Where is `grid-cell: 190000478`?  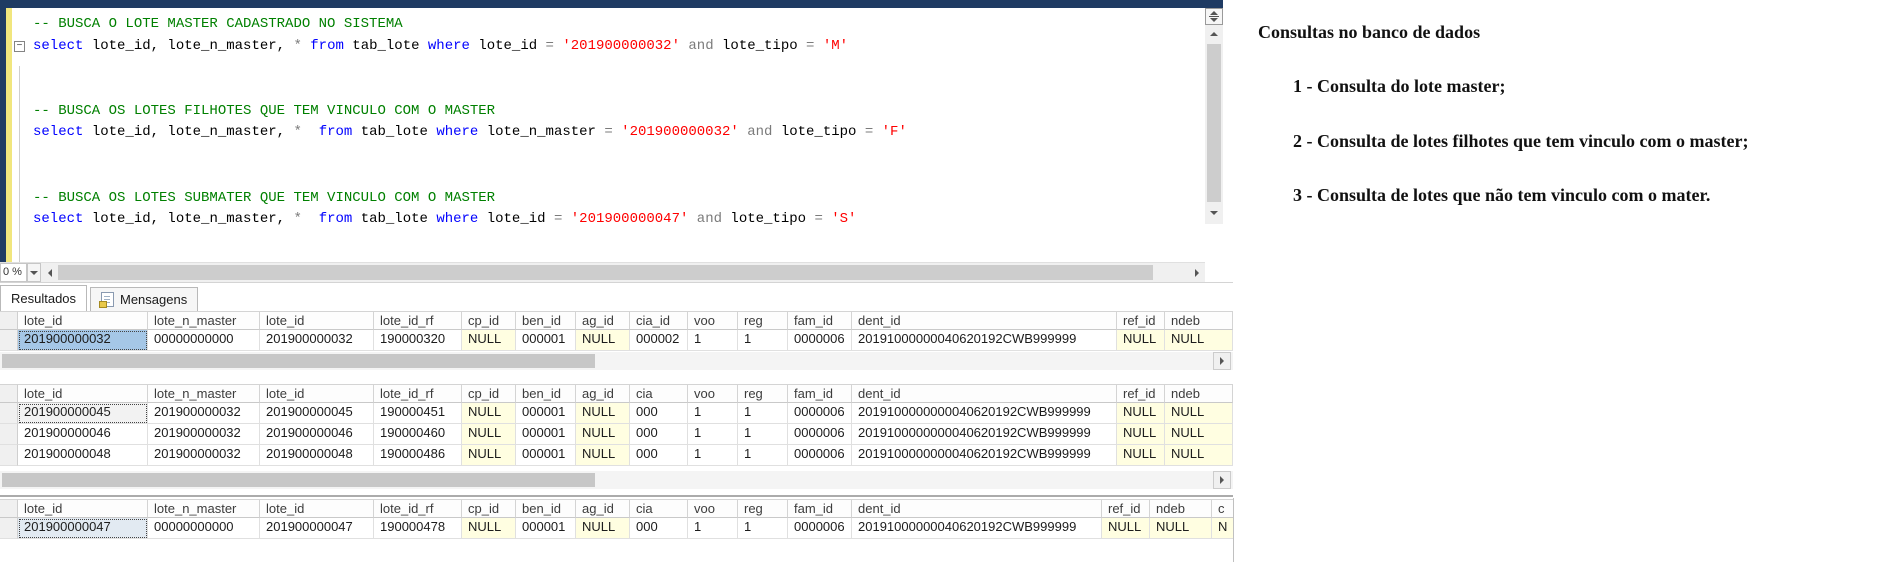
grid-cell: 190000478 is located at coordinates (418, 528).